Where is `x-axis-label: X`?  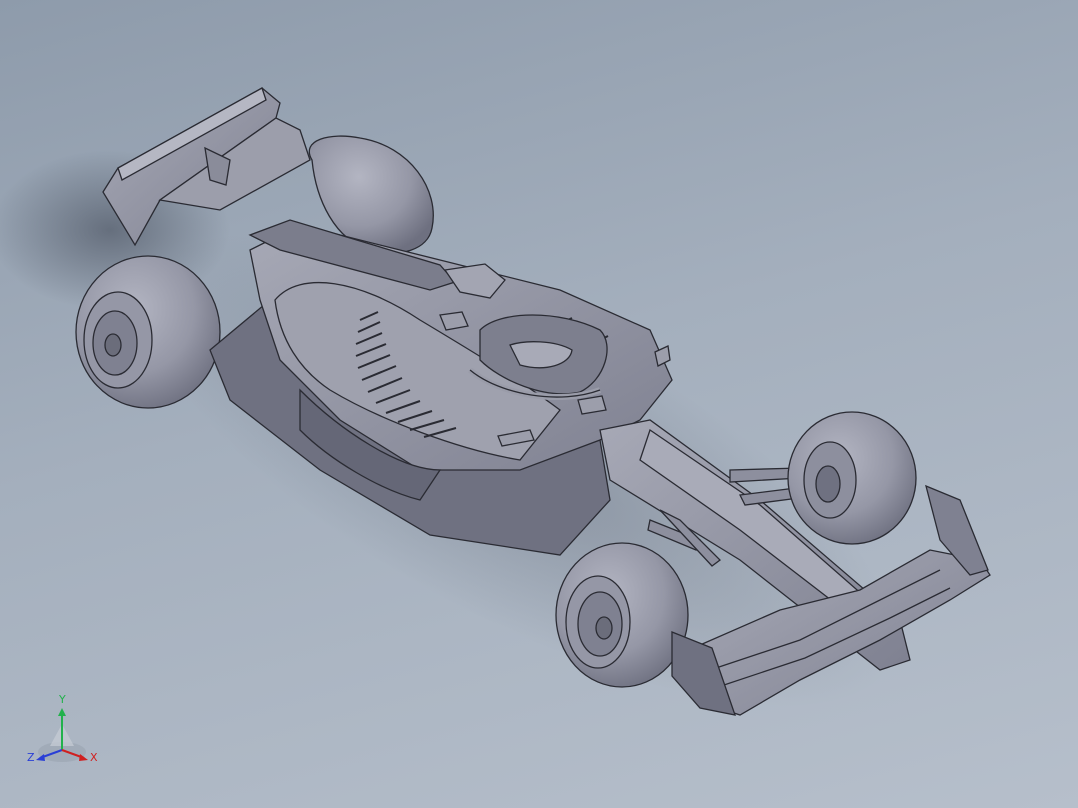 x-axis-label: X is located at coordinates (94, 757).